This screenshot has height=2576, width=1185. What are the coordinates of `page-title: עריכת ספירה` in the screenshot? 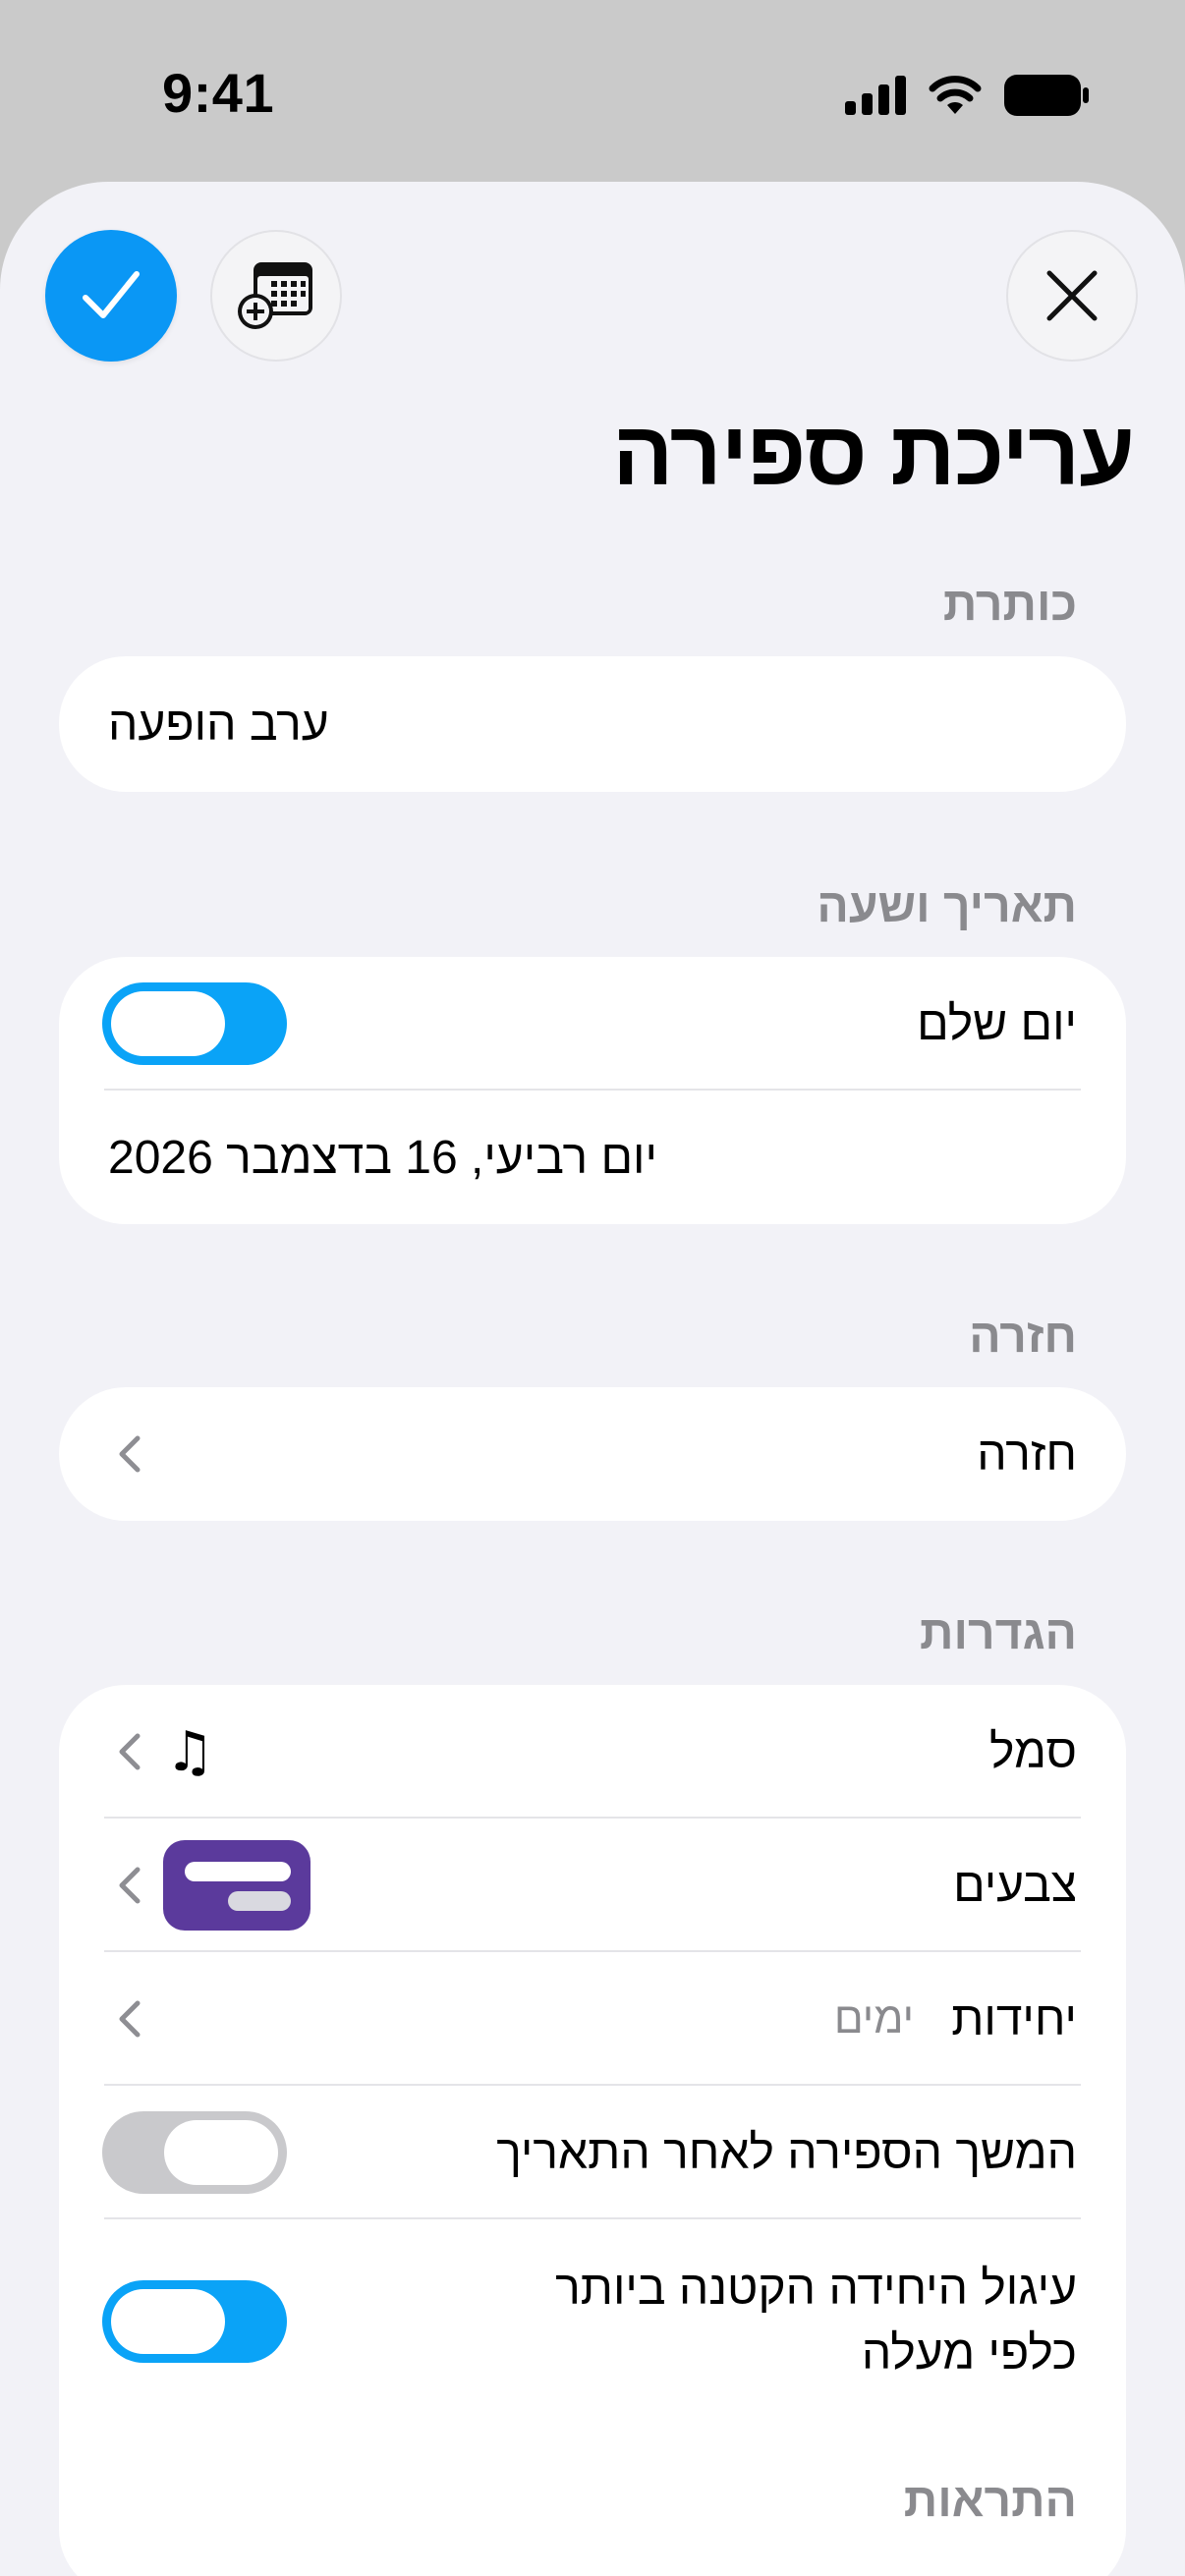 It's located at (874, 454).